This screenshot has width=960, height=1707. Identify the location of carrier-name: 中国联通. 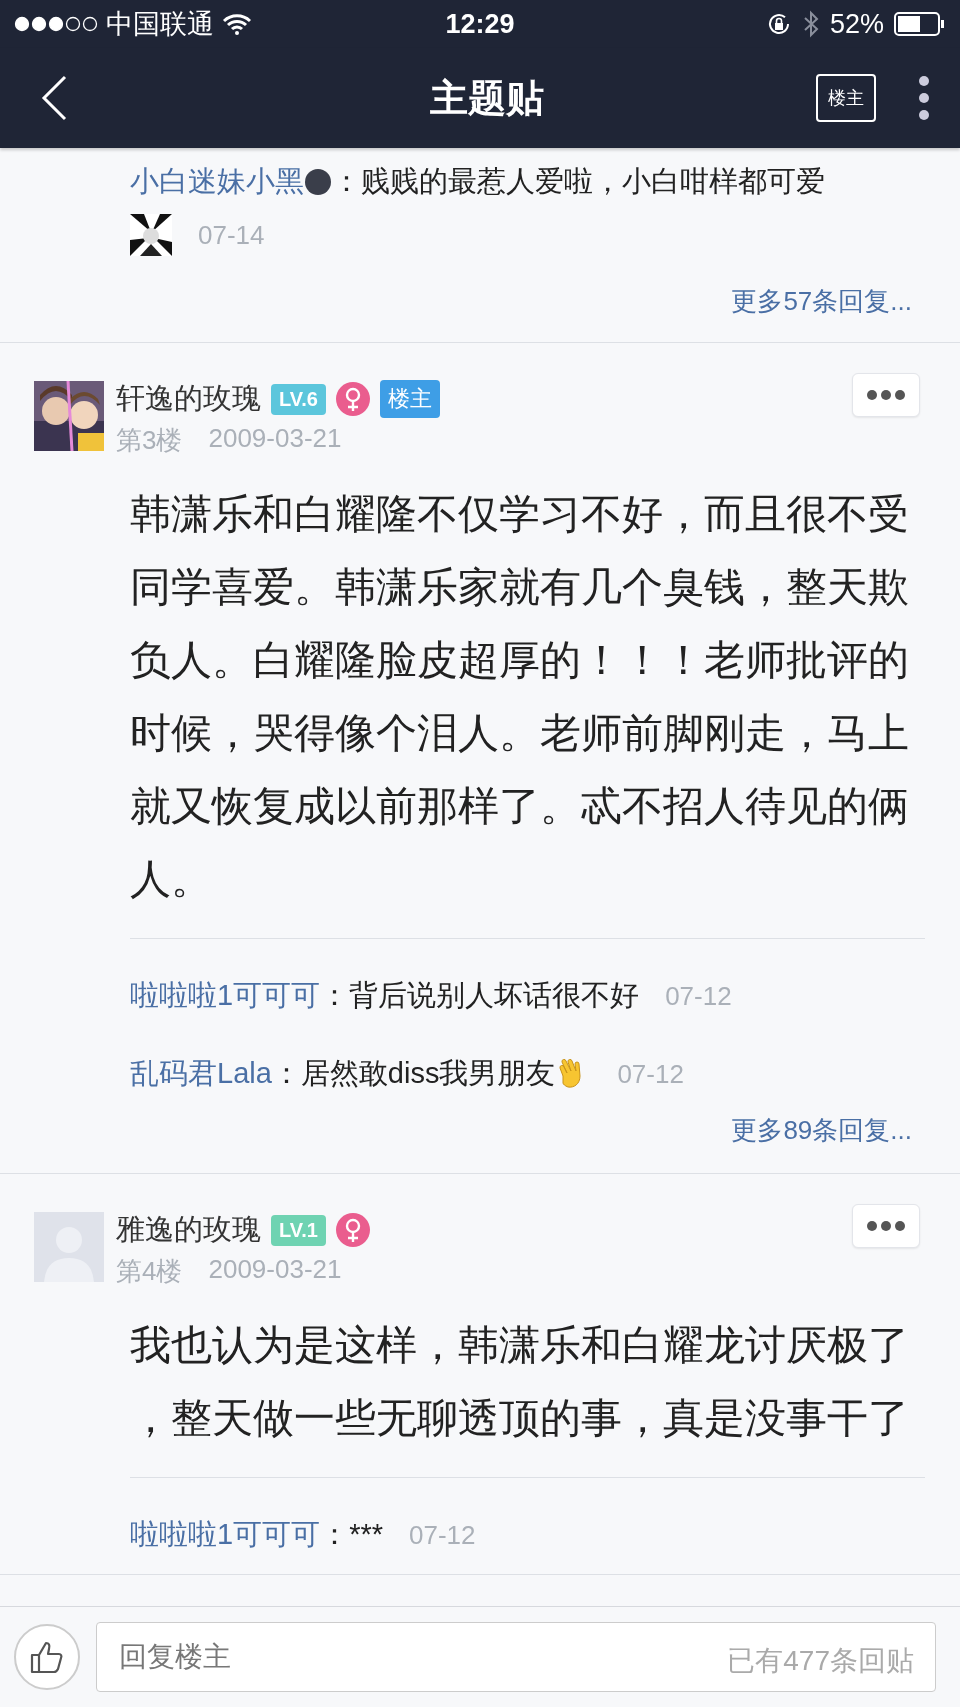
(160, 24).